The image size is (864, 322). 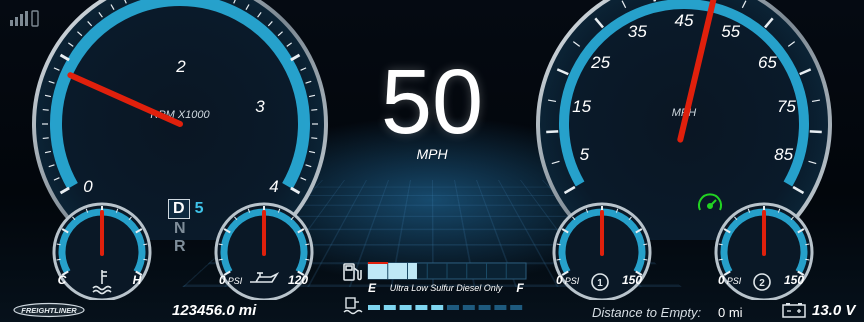 What do you see at coordinates (298, 280) in the screenshot?
I see `oil-max-label: 120` at bounding box center [298, 280].